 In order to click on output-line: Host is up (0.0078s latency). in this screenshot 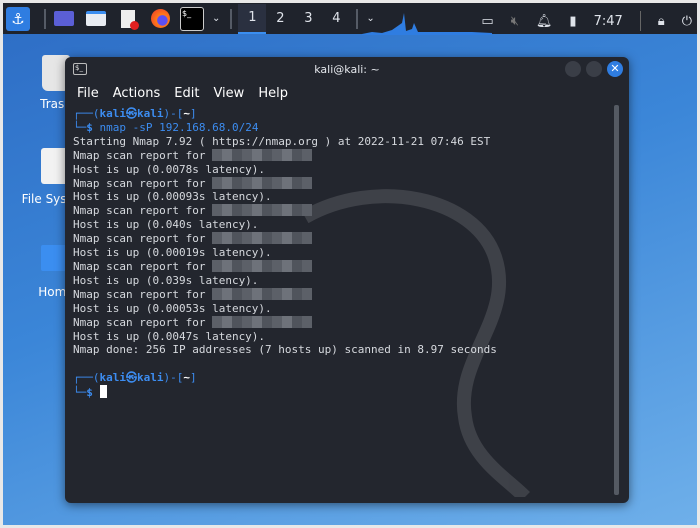, I will do `click(169, 169)`.